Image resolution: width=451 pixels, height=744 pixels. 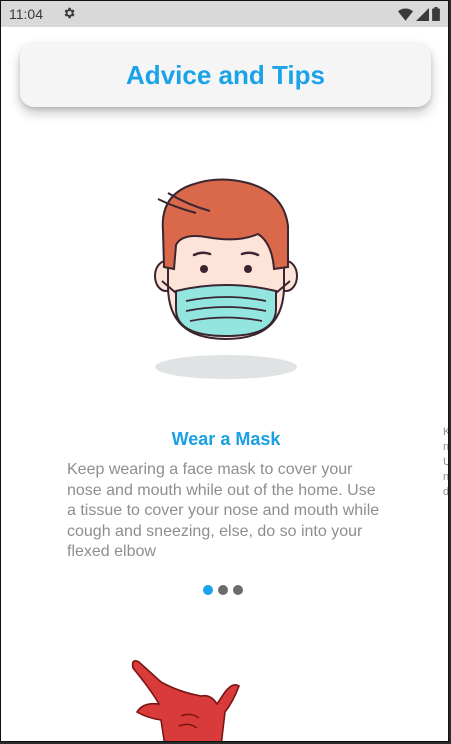 I want to click on status-icons, so click(x=419, y=14).